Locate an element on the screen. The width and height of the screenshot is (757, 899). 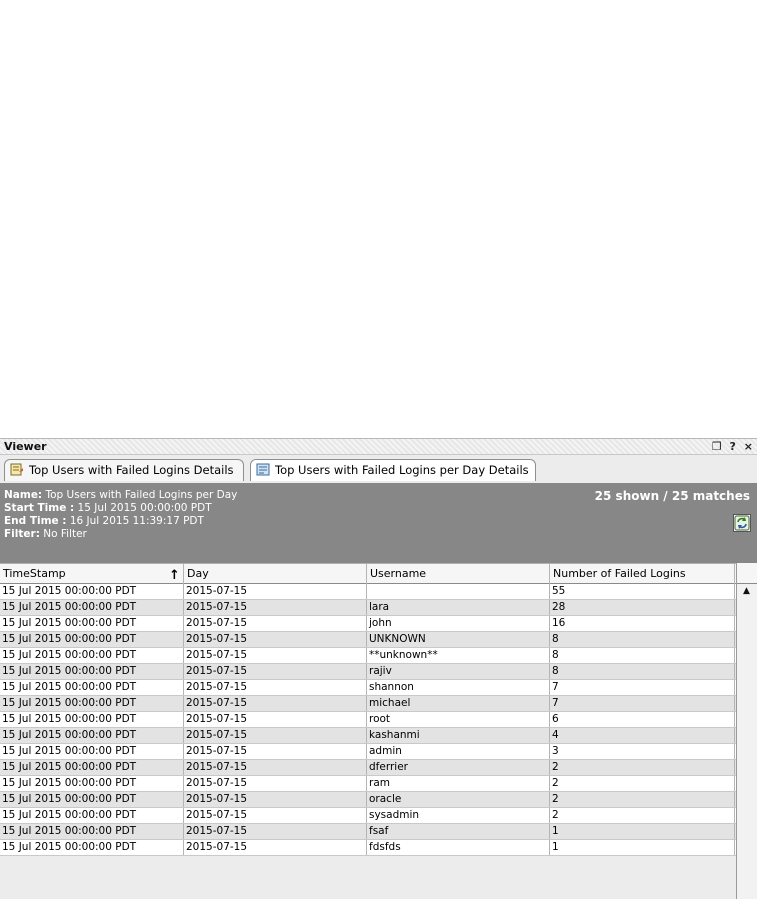
info-start-time: Start Time : 15 Jul 2015 00:00:00 PDT is located at coordinates (108, 508).